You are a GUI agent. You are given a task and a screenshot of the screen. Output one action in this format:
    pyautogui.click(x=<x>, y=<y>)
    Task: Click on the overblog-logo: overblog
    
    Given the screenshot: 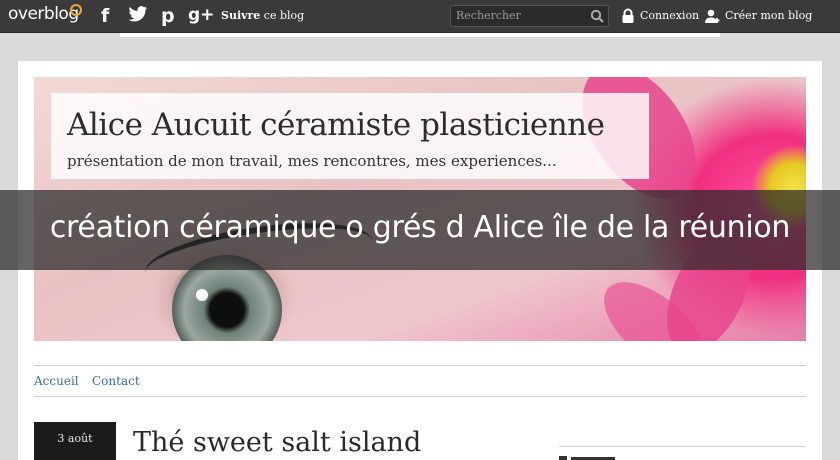 What is the action you would take?
    pyautogui.click(x=43, y=14)
    